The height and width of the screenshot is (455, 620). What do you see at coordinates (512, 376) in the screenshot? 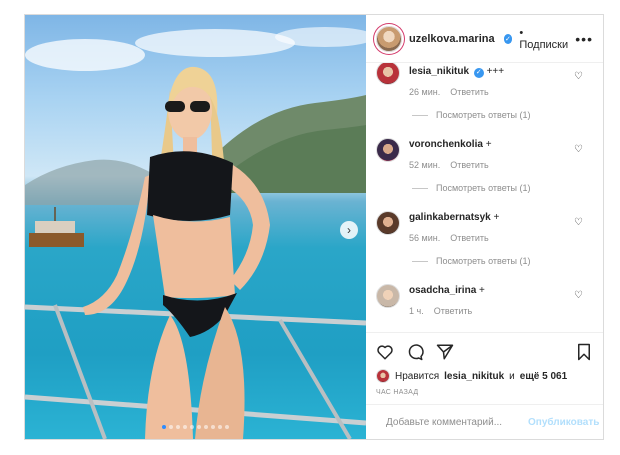
I see `likes-middle: и` at bounding box center [512, 376].